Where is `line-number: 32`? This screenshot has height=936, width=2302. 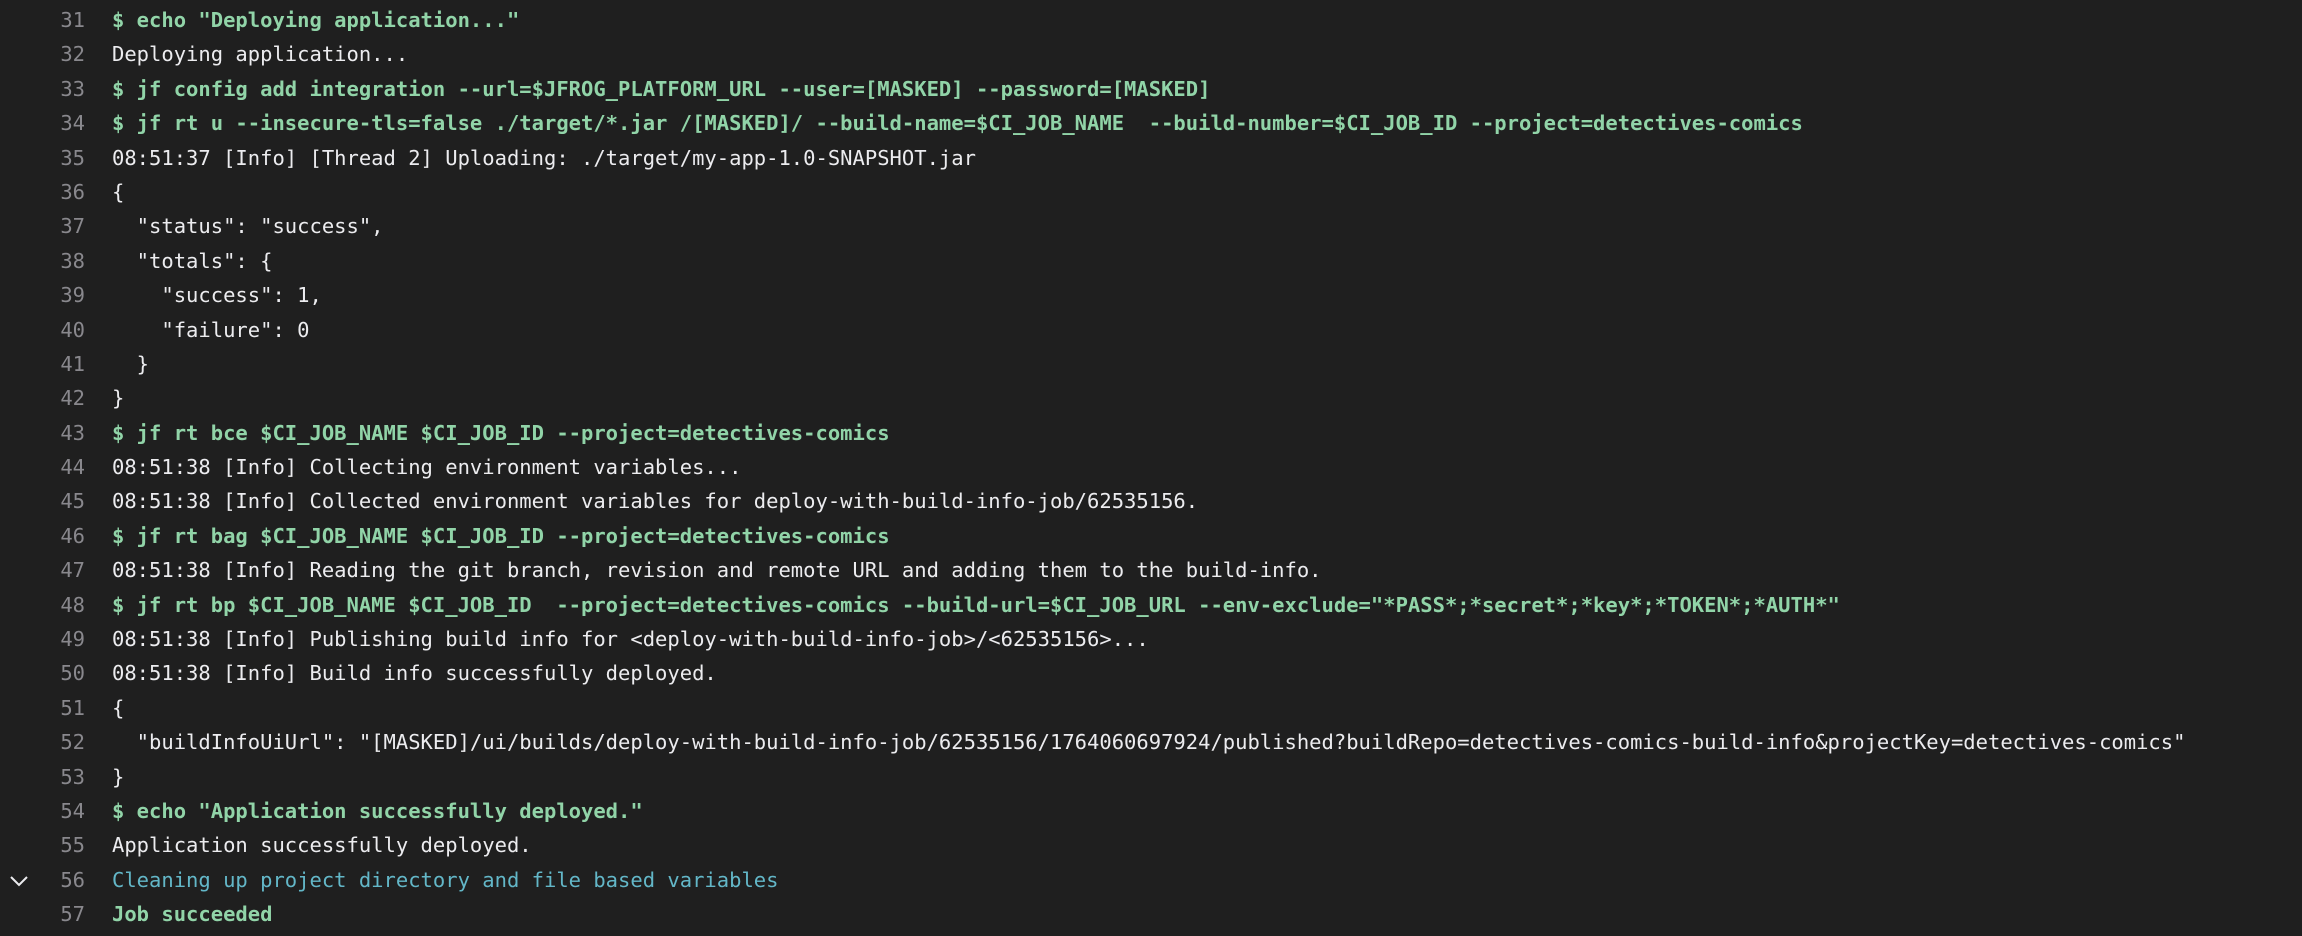 line-number: 32 is located at coordinates (42, 54).